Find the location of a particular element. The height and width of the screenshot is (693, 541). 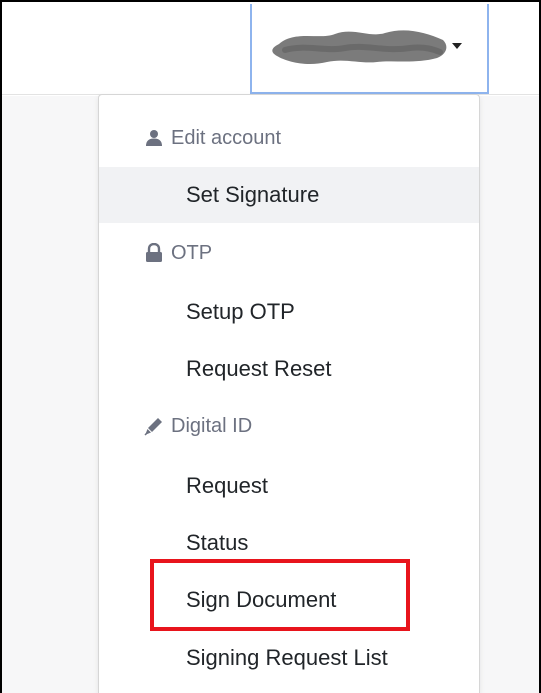

menu-item-setup-otp: Setup OTP is located at coordinates (289, 312).